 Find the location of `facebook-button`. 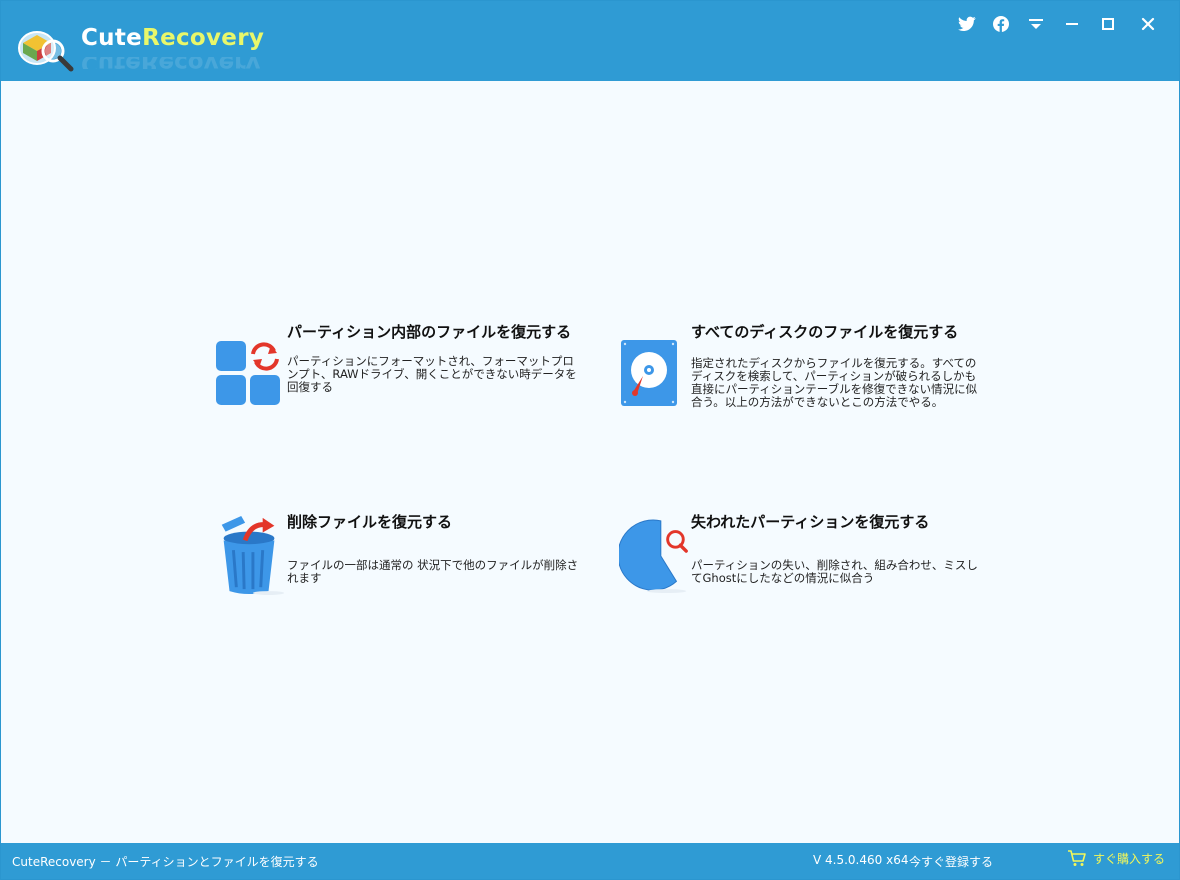

facebook-button is located at coordinates (1001, 24).